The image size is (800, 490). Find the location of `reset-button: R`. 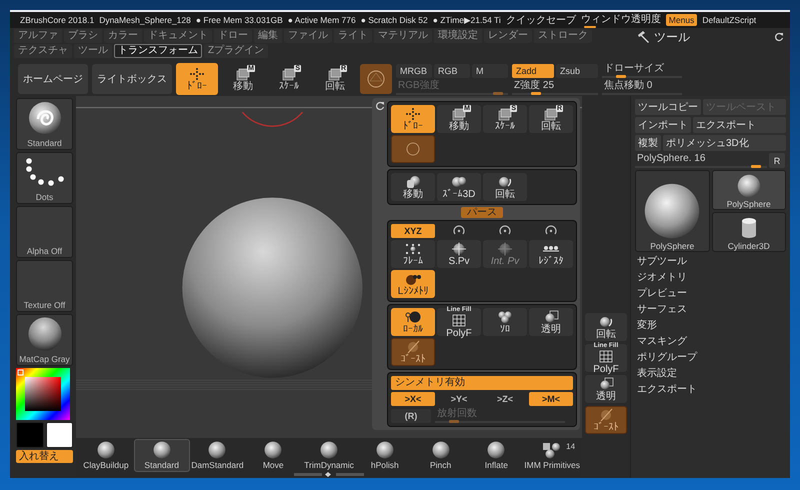

reset-button: R is located at coordinates (777, 160).